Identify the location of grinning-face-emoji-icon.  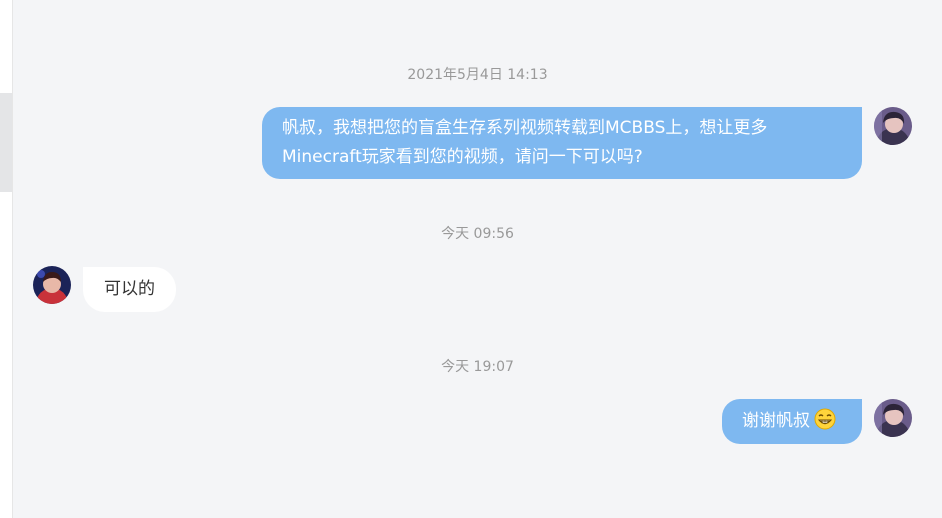
(825, 419).